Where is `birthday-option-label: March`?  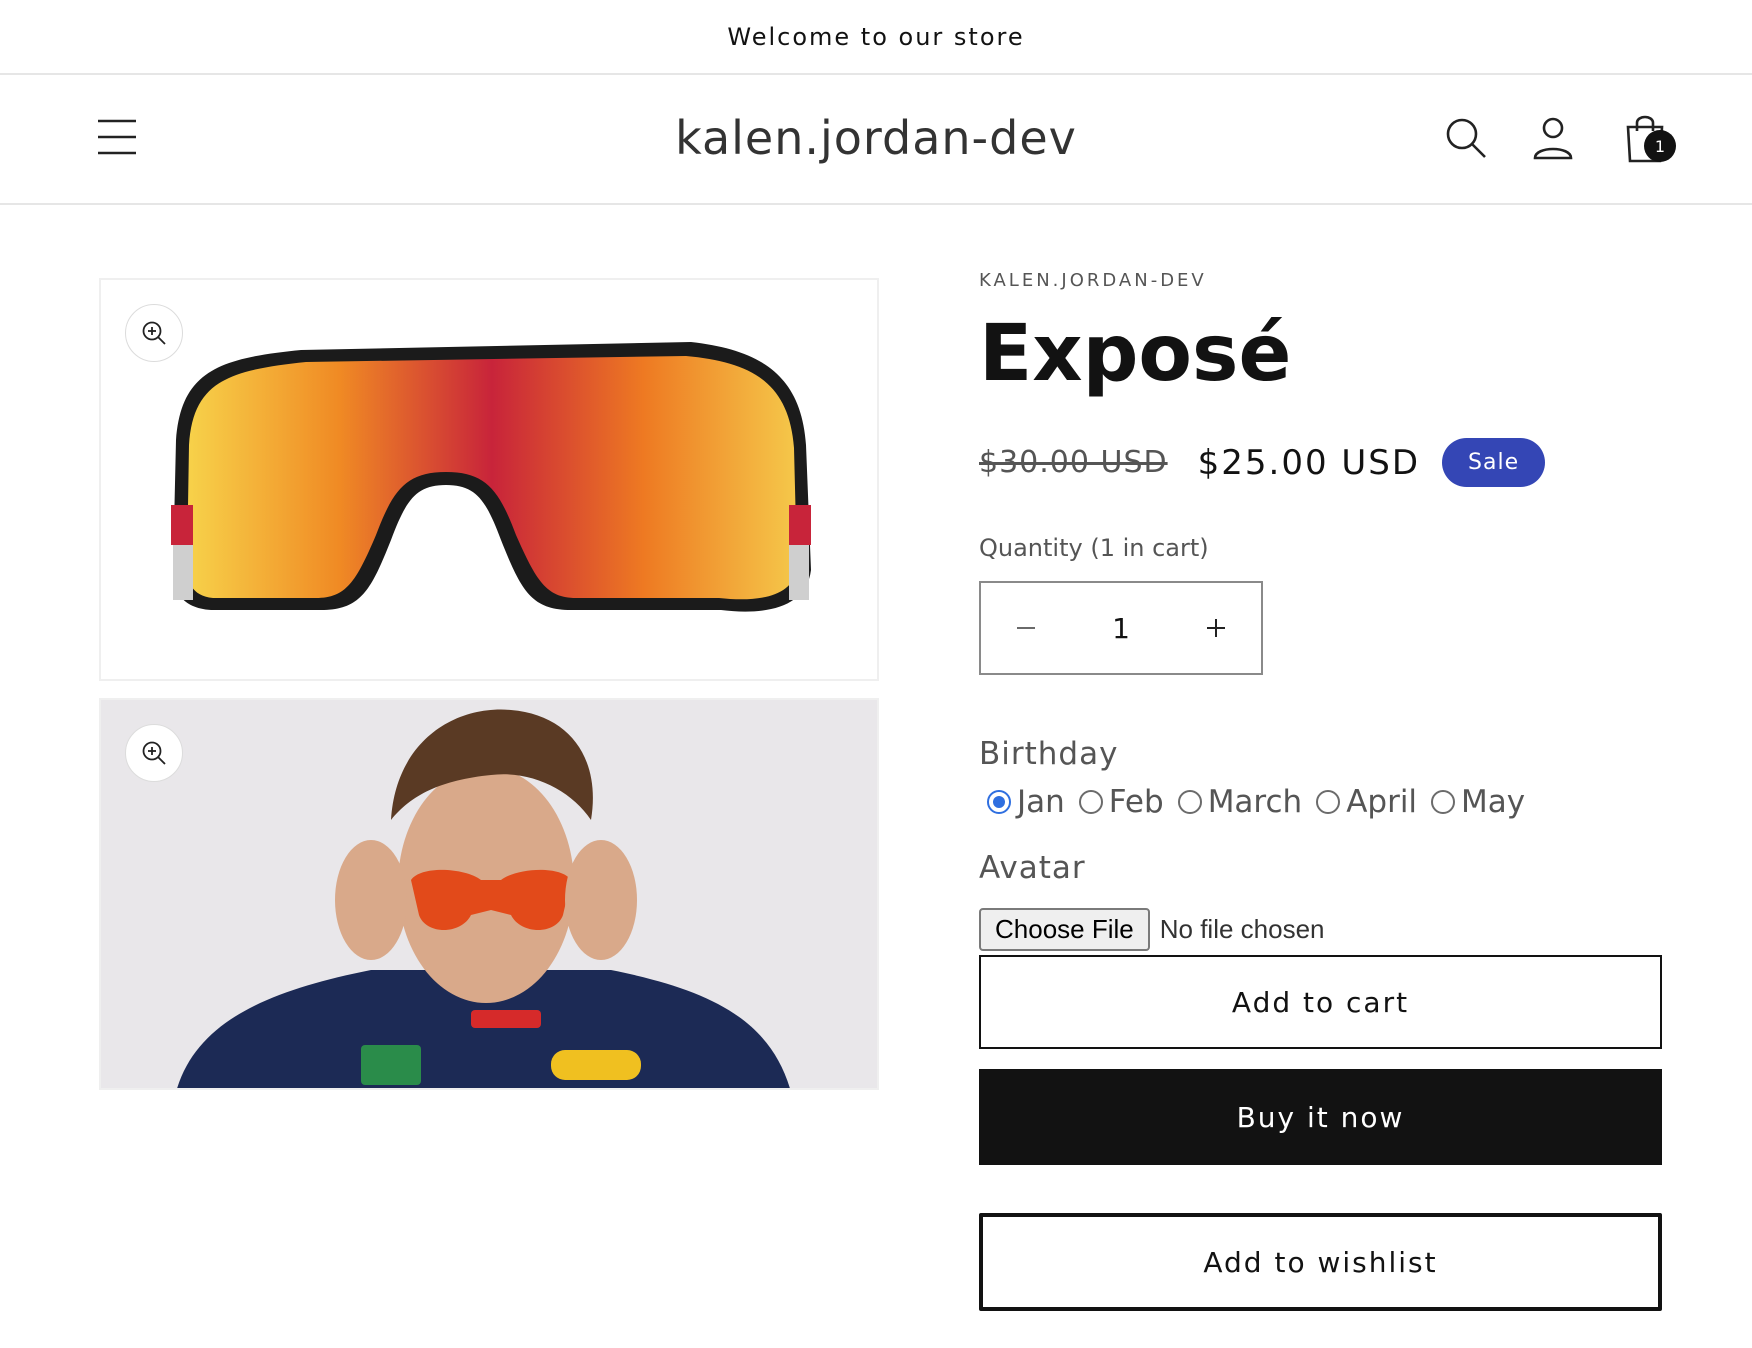 birthday-option-label: March is located at coordinates (1255, 802).